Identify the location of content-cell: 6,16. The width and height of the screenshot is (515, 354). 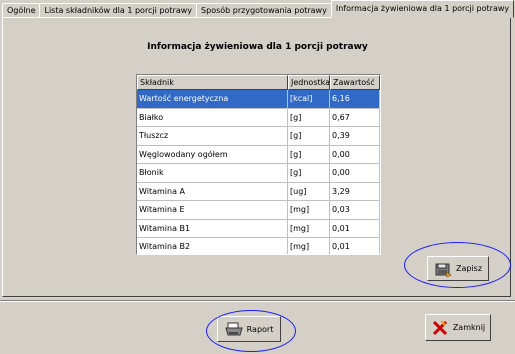
(355, 99).